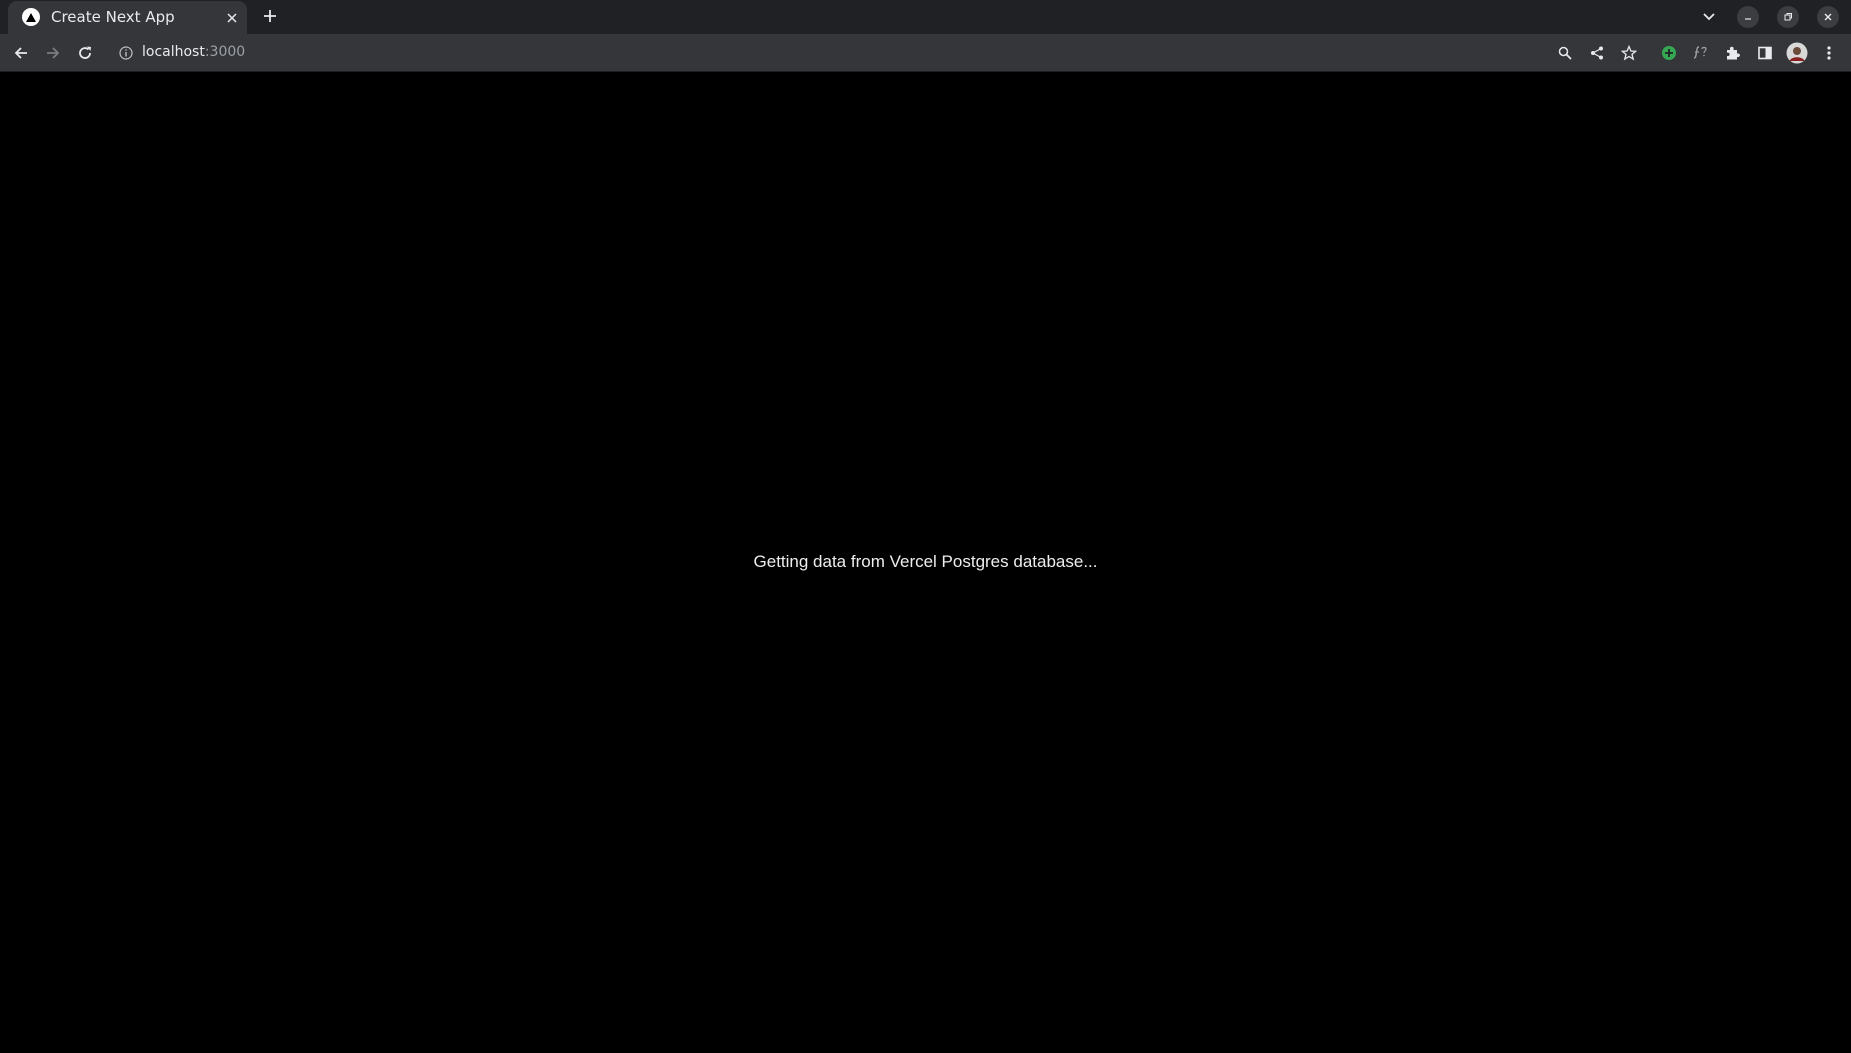 This screenshot has width=1851, height=1053. I want to click on close-icon, so click(232, 18).